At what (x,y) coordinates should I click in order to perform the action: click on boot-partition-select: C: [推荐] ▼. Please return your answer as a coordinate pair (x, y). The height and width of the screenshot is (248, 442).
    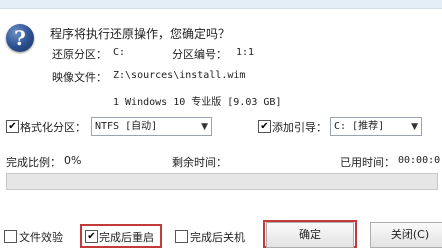
    Looking at the image, I should click on (376, 126).